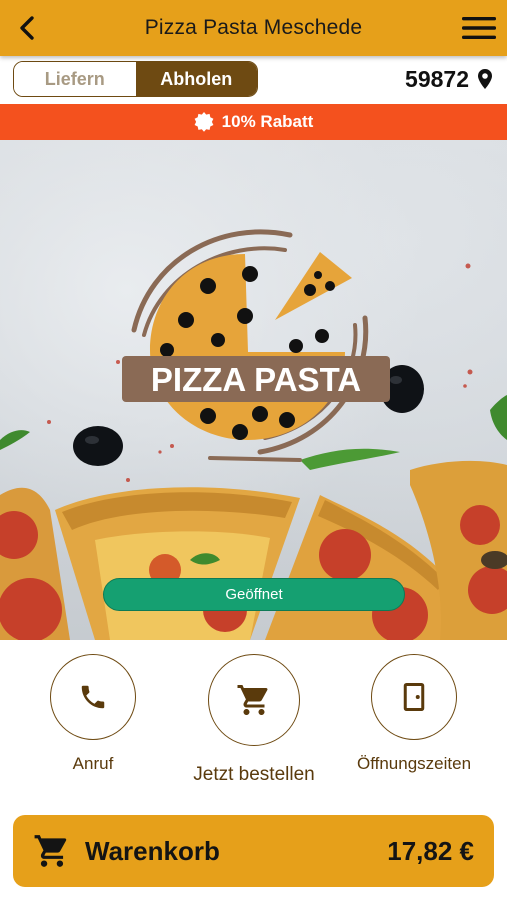 This screenshot has height=900, width=507. I want to click on open-status-label: Geöffnet, so click(254, 594).